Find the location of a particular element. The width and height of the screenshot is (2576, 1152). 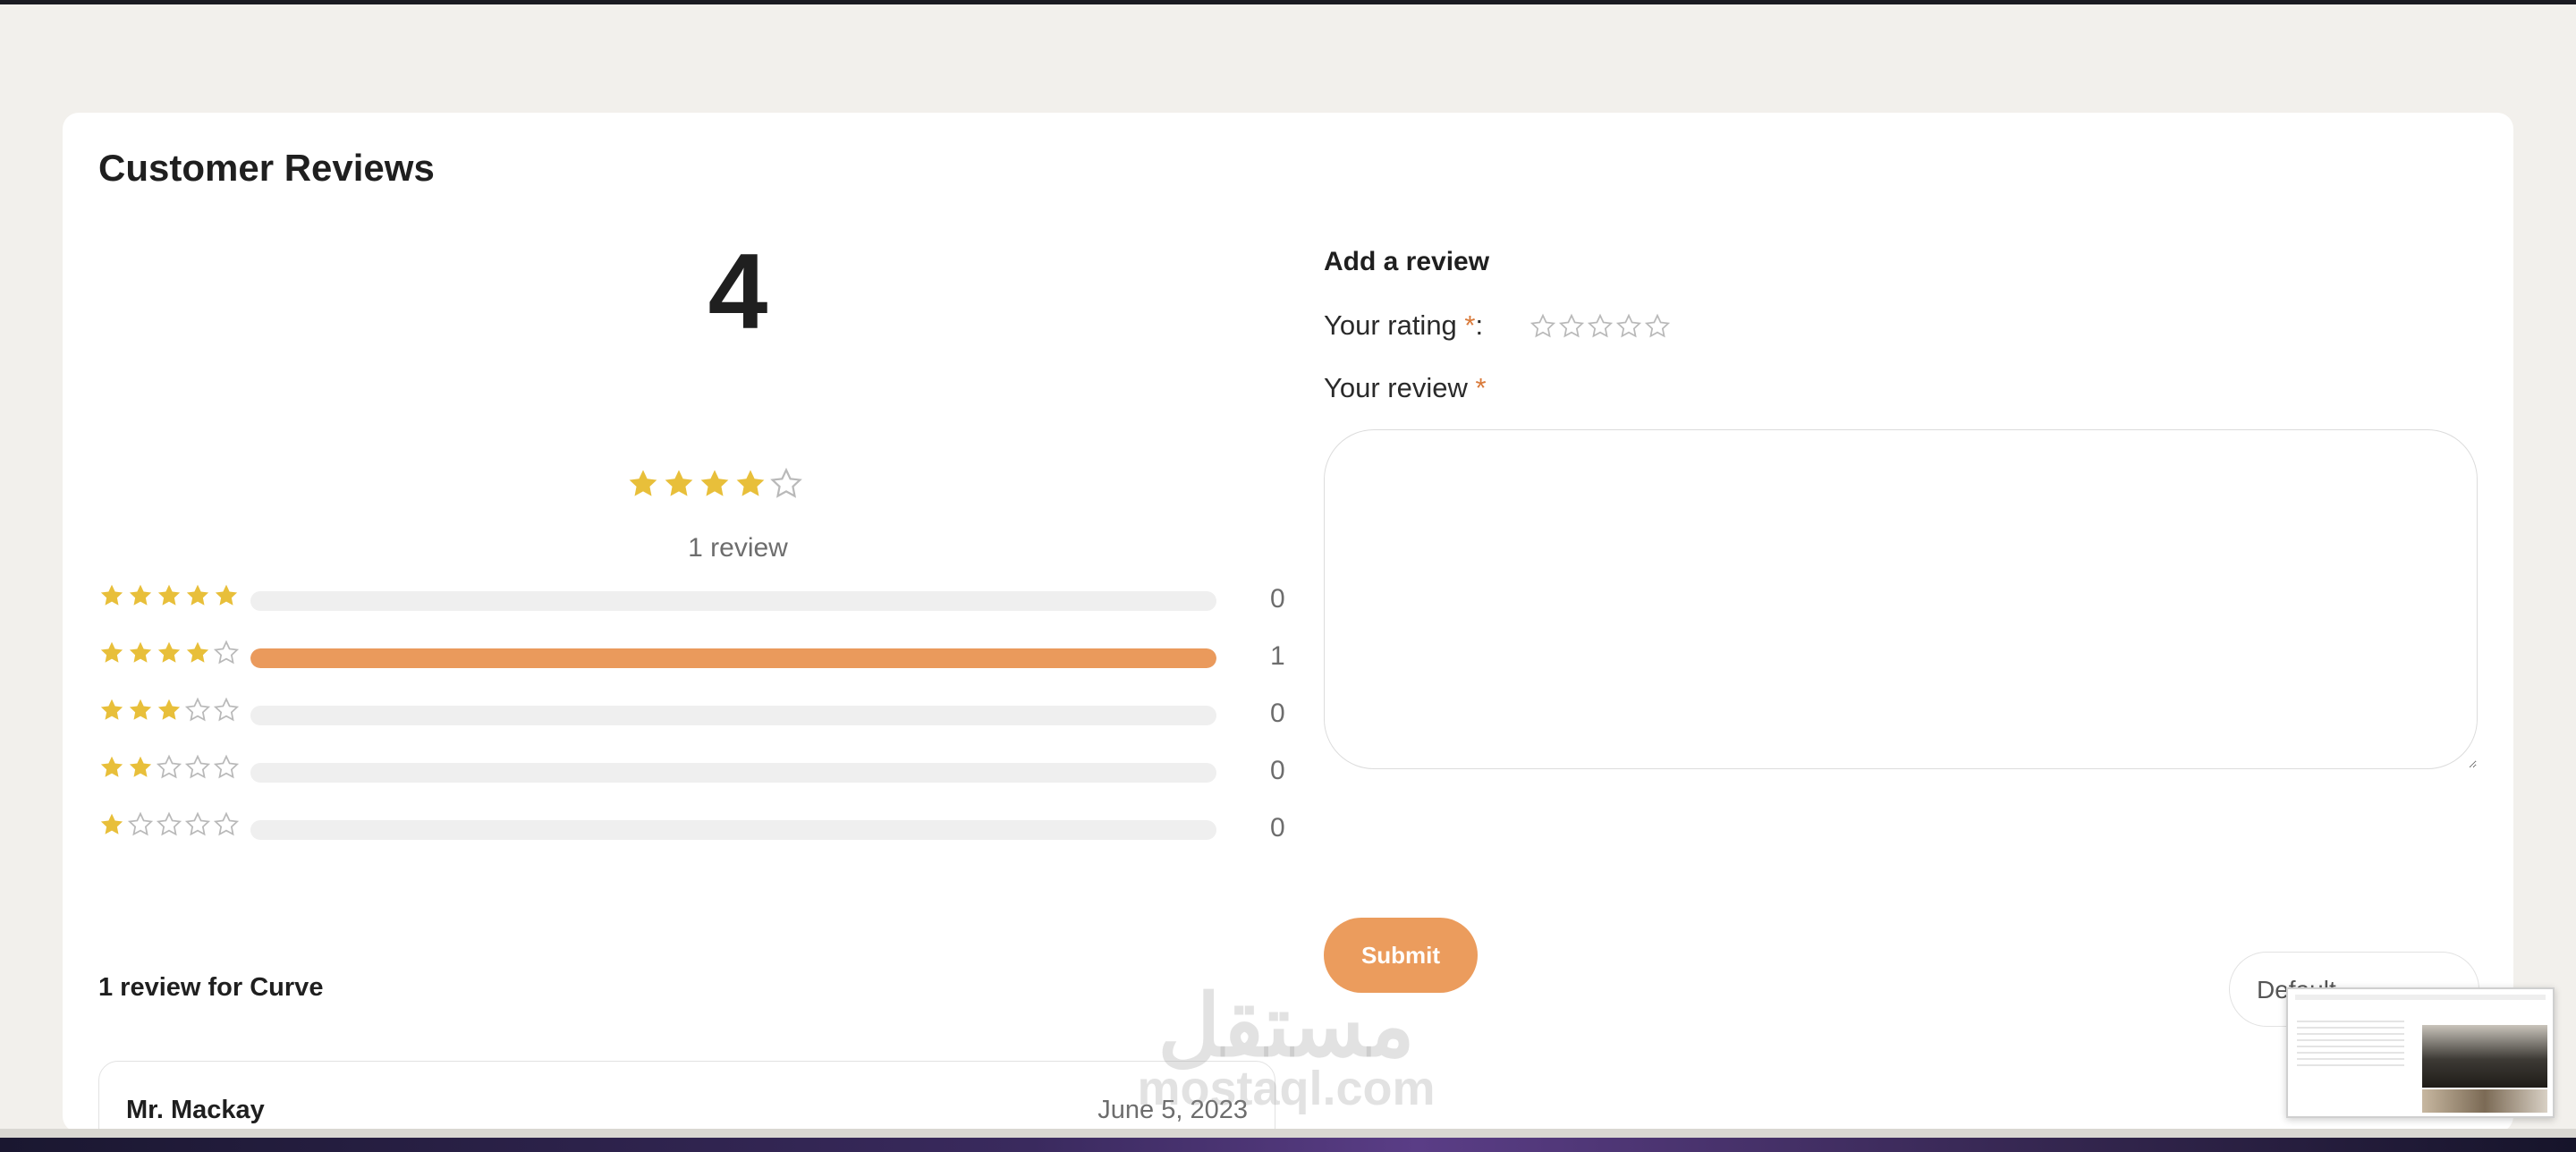

average-rating-stars is located at coordinates (714, 484).